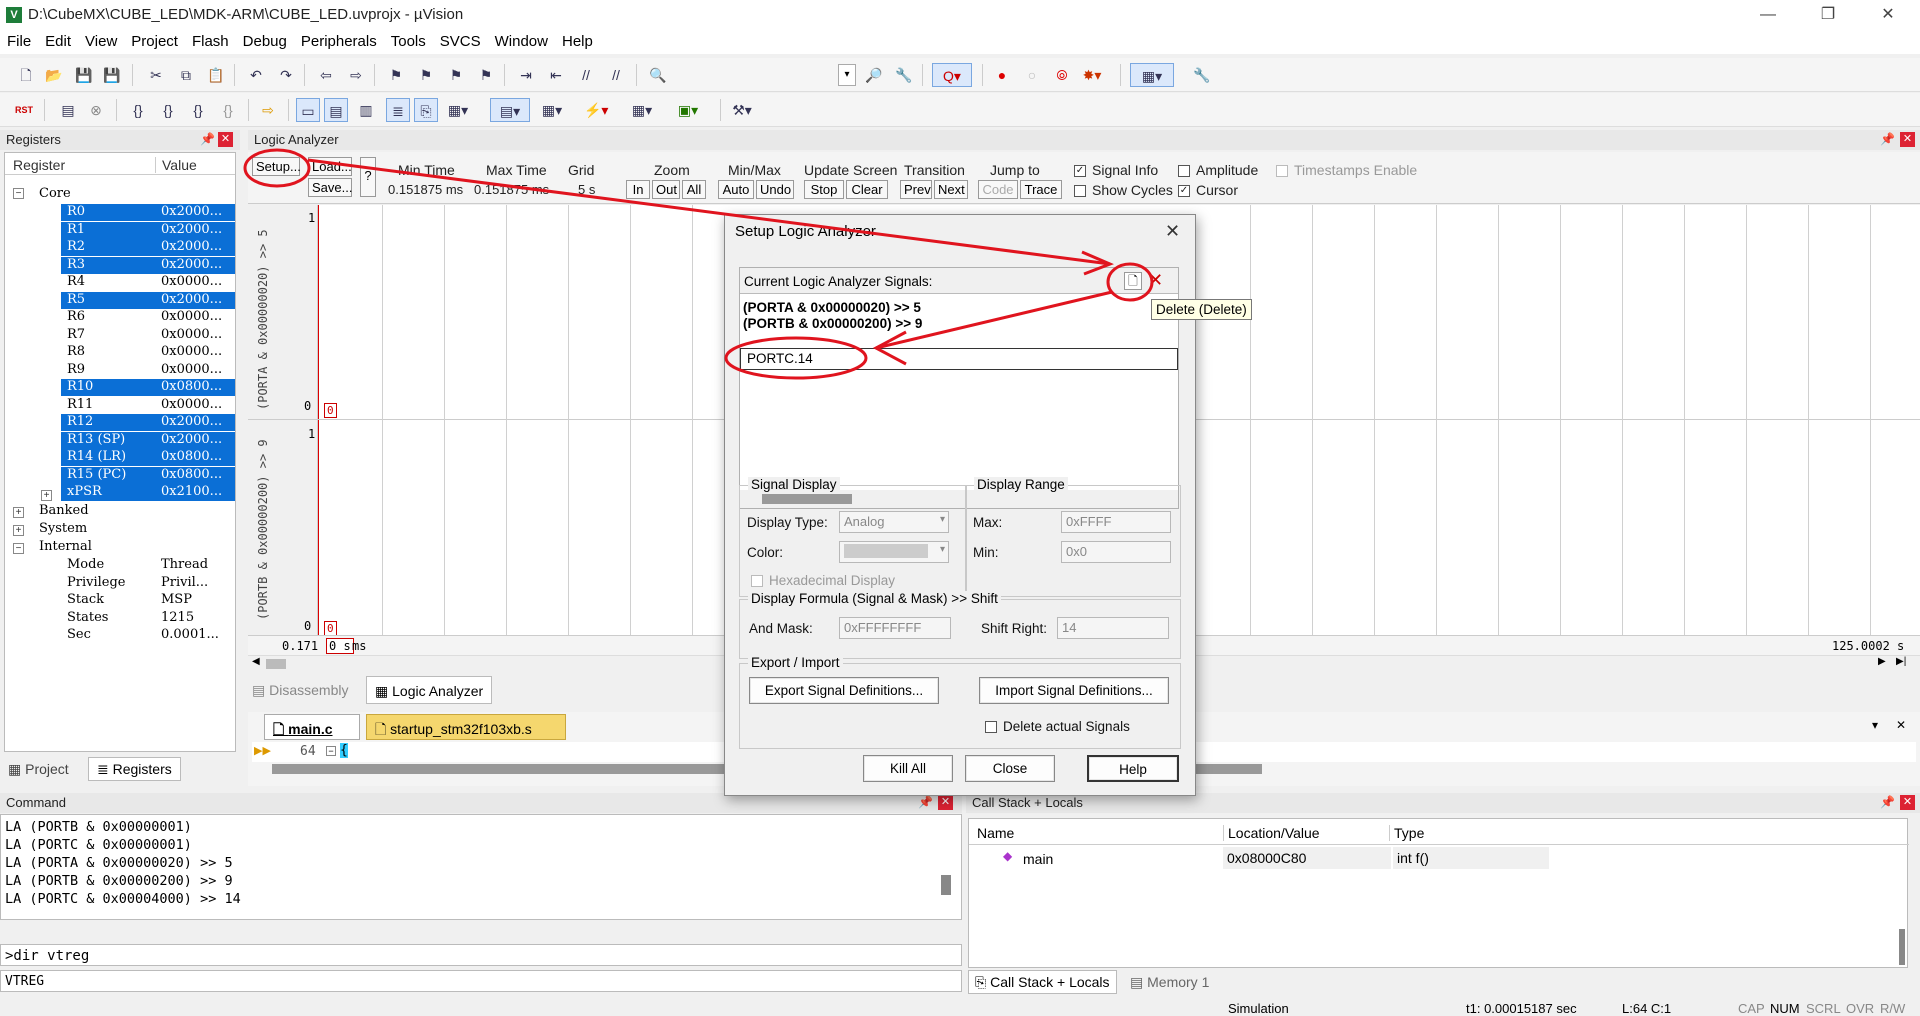  Describe the element at coordinates (265, 41) in the screenshot. I see `menu-debug: Debug` at that location.